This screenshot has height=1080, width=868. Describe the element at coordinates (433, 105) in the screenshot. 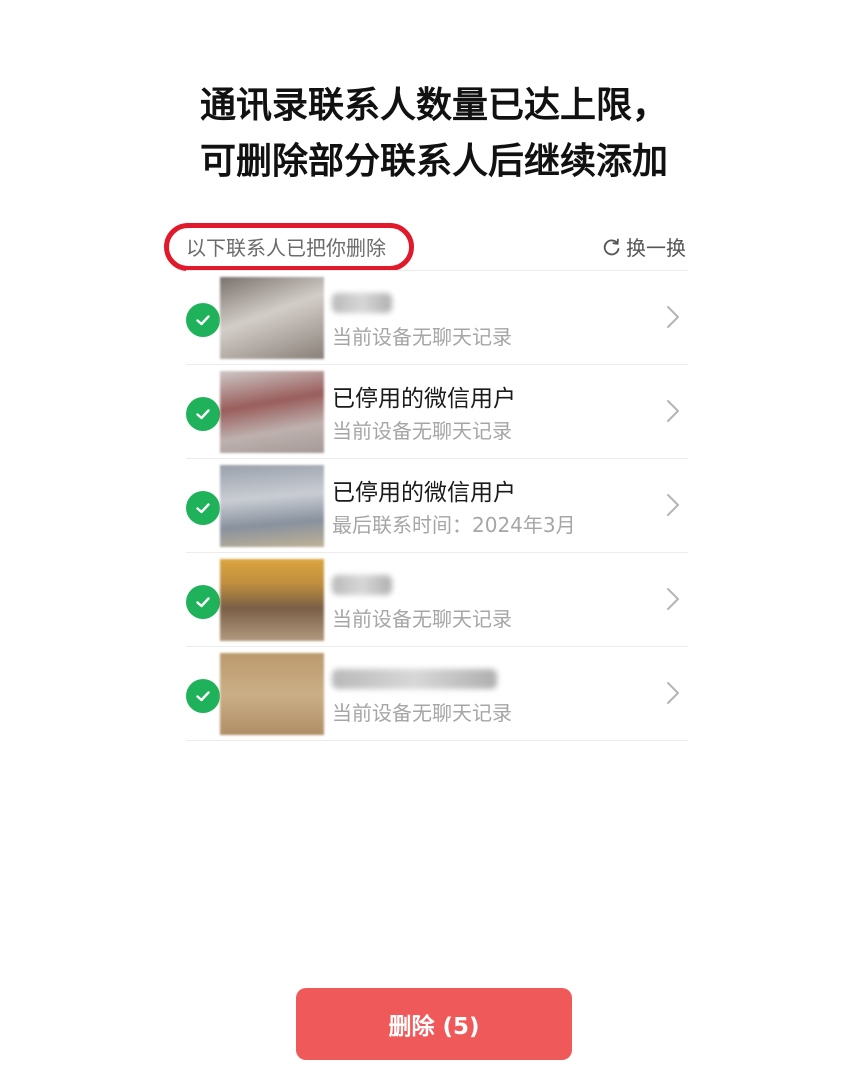

I see `title-line-1: 通讯录联系人数量已达上限，` at that location.